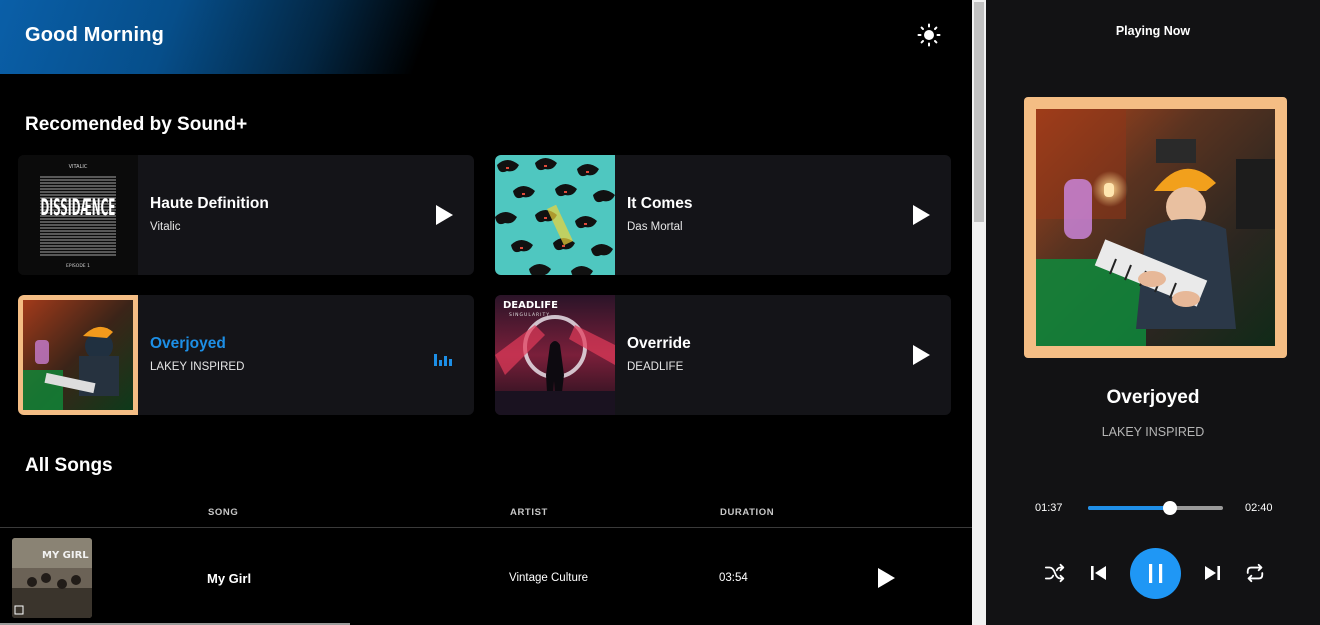  I want to click on now-playing-artist: LAKEY INSPIRED, so click(1153, 432).